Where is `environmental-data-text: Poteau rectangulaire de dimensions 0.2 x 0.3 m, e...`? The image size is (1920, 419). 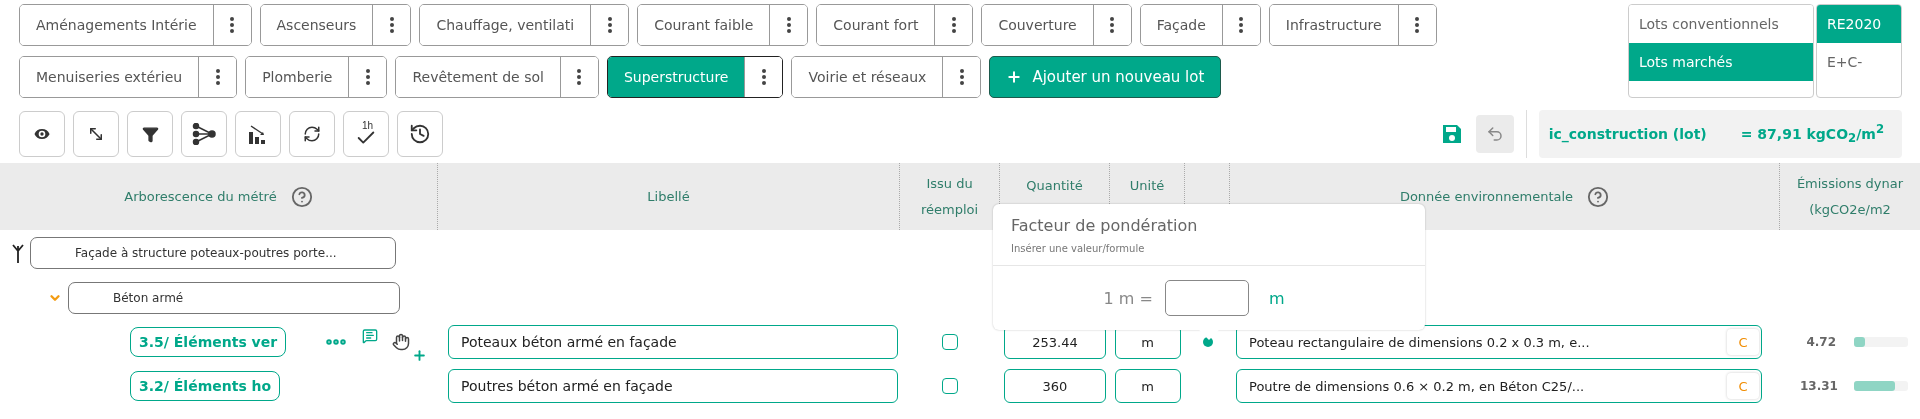 environmental-data-text: Poteau rectangulaire de dimensions 0.2 x 0.3 m, e... is located at coordinates (1419, 342).